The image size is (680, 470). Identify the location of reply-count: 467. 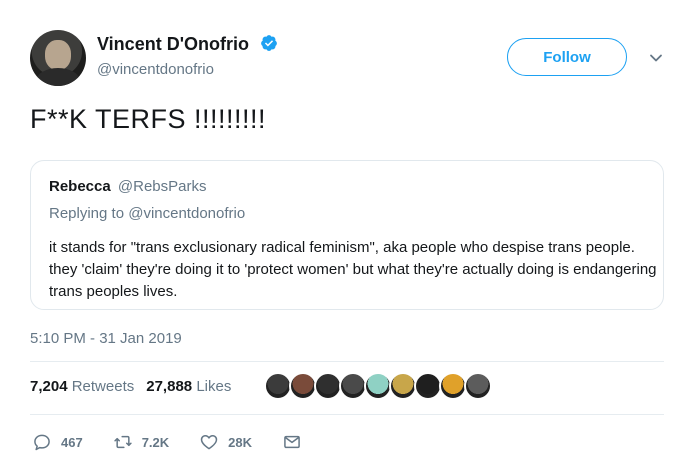
(72, 442).